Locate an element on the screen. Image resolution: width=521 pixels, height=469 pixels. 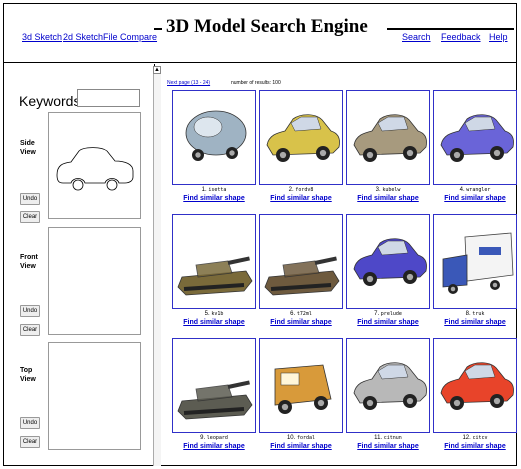
result-caption: 12. citcv is located at coordinates (475, 438).